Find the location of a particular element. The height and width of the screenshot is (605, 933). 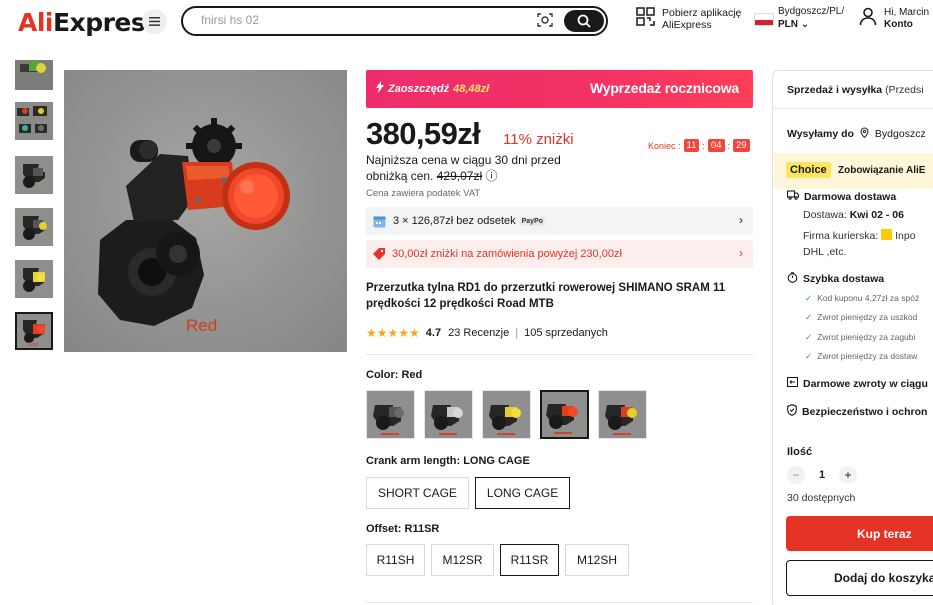

discount-percent: 11% zniżki is located at coordinates (538, 139).